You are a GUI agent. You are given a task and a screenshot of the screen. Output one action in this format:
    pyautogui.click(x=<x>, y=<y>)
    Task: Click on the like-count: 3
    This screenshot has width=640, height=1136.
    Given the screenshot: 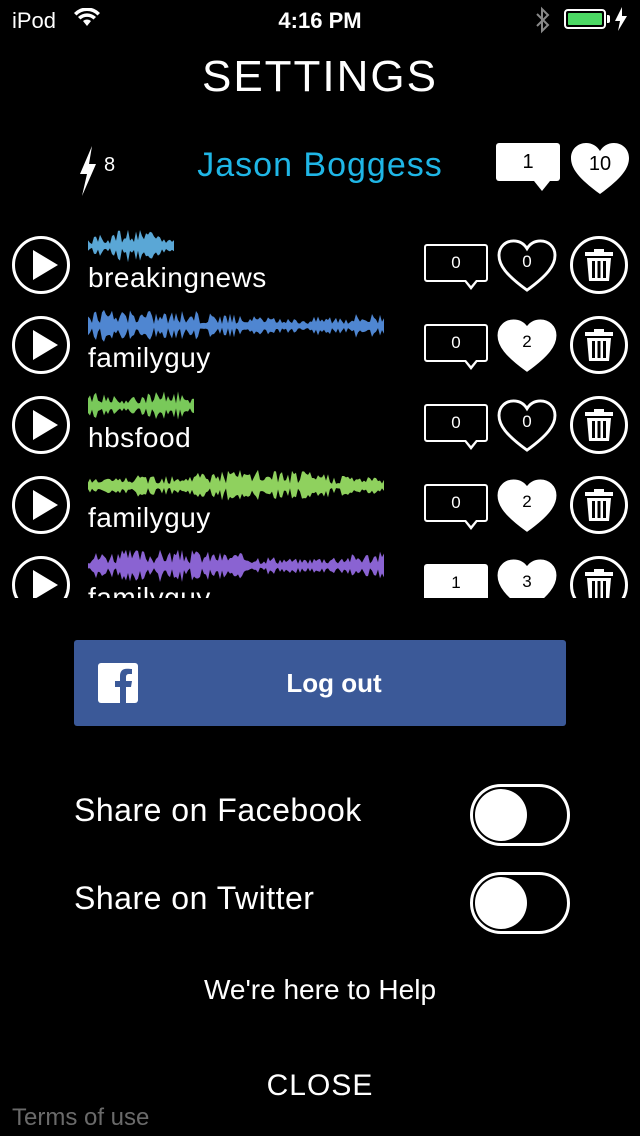 What is the action you would take?
    pyautogui.click(x=527, y=581)
    